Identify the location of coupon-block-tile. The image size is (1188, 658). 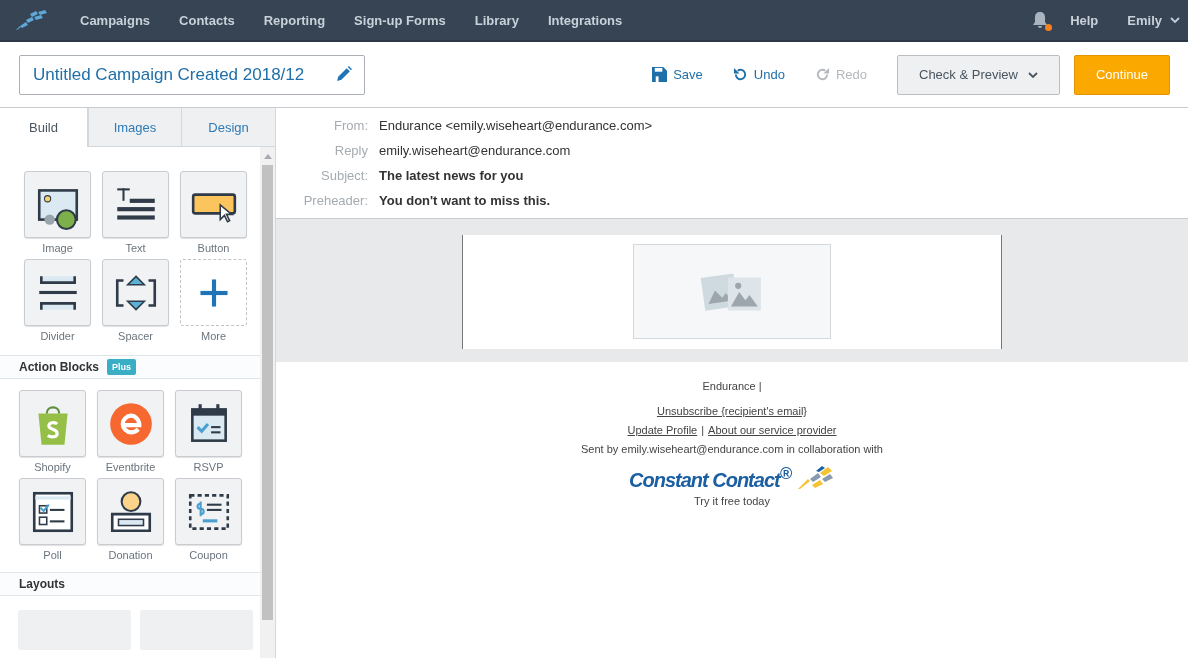
(208, 511).